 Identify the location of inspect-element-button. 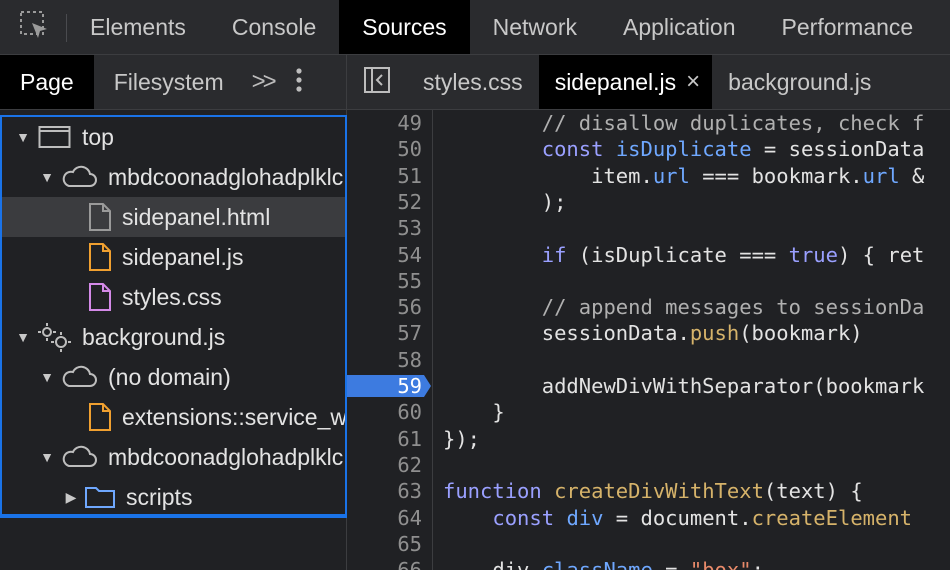
(33, 27).